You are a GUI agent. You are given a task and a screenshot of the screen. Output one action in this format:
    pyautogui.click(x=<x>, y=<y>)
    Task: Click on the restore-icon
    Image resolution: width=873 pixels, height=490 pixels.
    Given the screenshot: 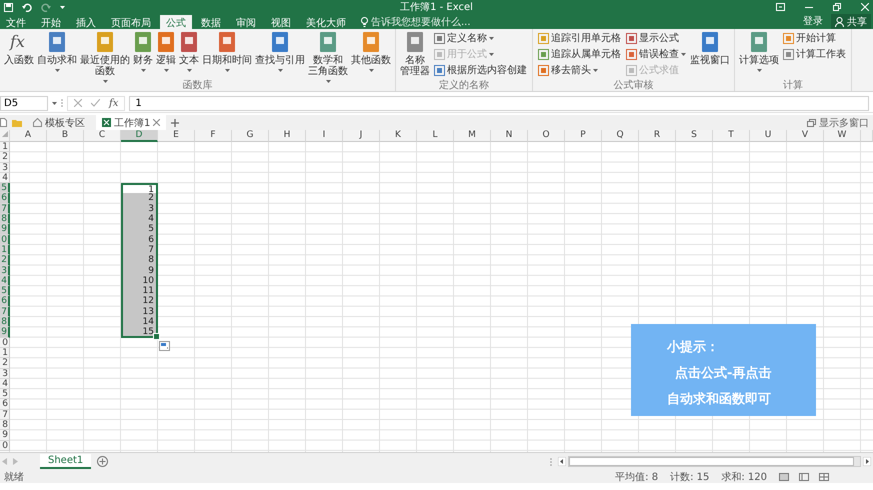 What is the action you would take?
    pyautogui.click(x=837, y=7)
    